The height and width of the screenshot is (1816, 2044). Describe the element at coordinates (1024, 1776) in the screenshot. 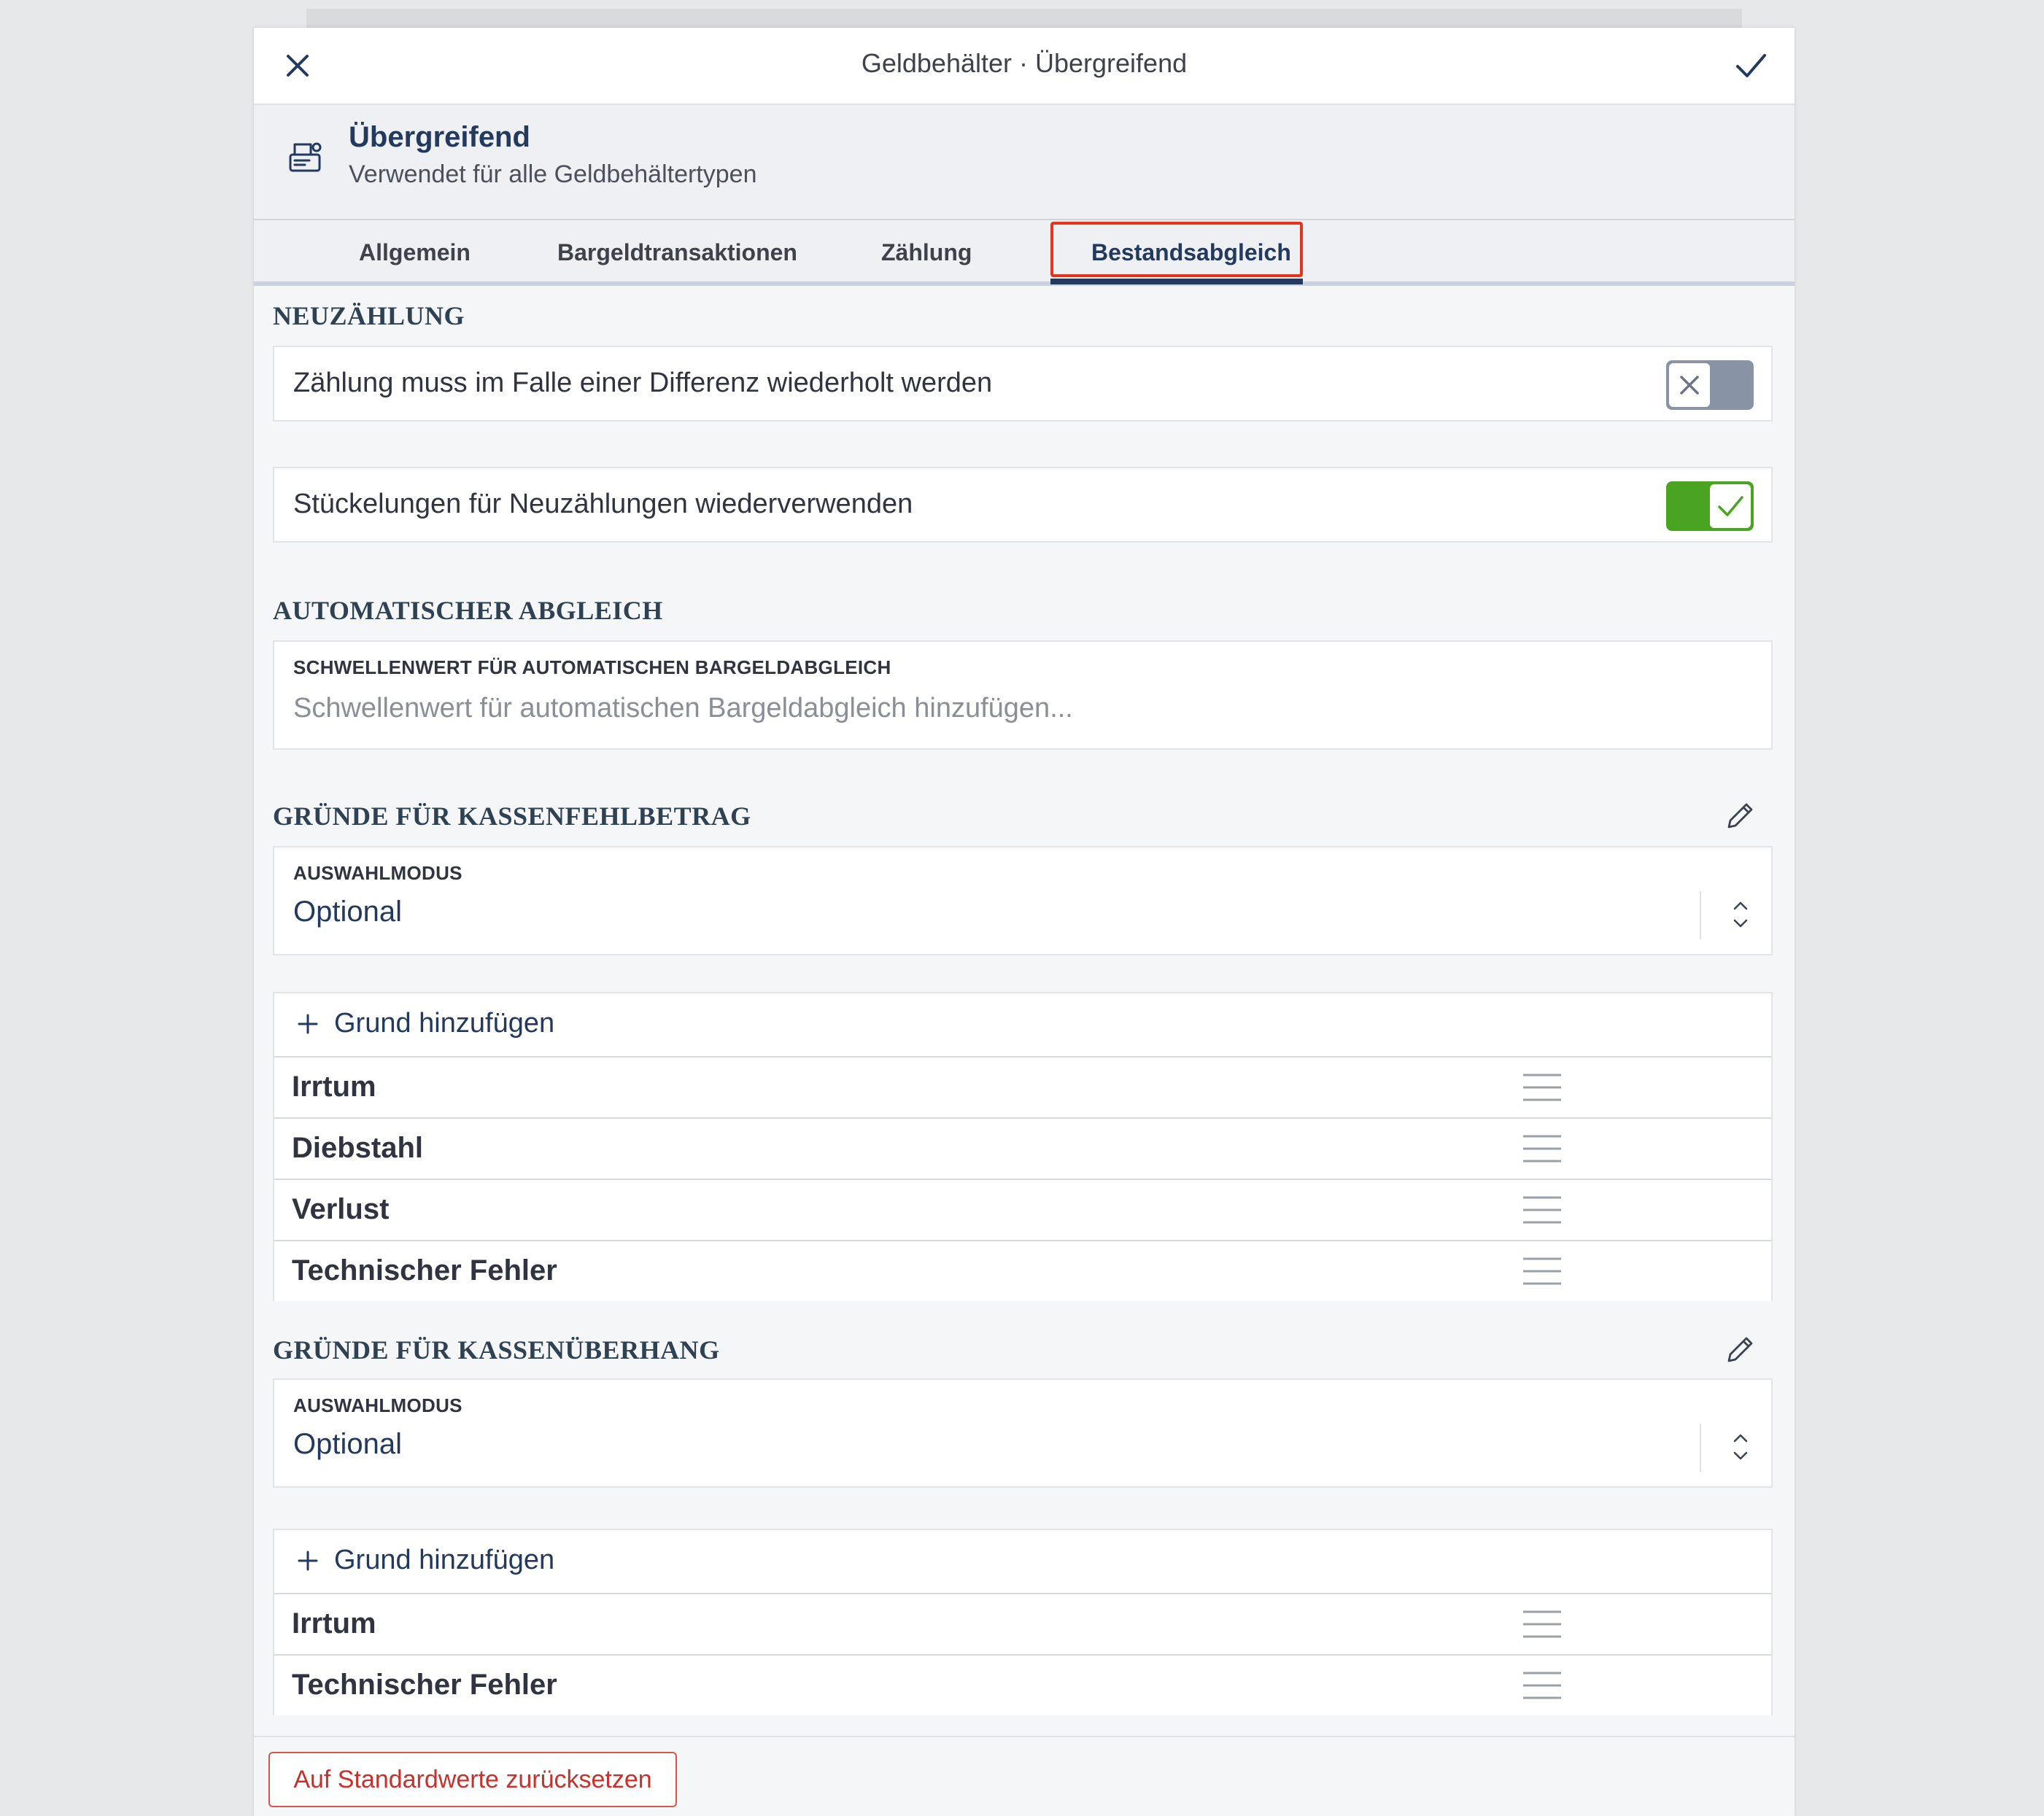

I see `footer-bar: Auf Standardwerte zurücksetzen` at that location.